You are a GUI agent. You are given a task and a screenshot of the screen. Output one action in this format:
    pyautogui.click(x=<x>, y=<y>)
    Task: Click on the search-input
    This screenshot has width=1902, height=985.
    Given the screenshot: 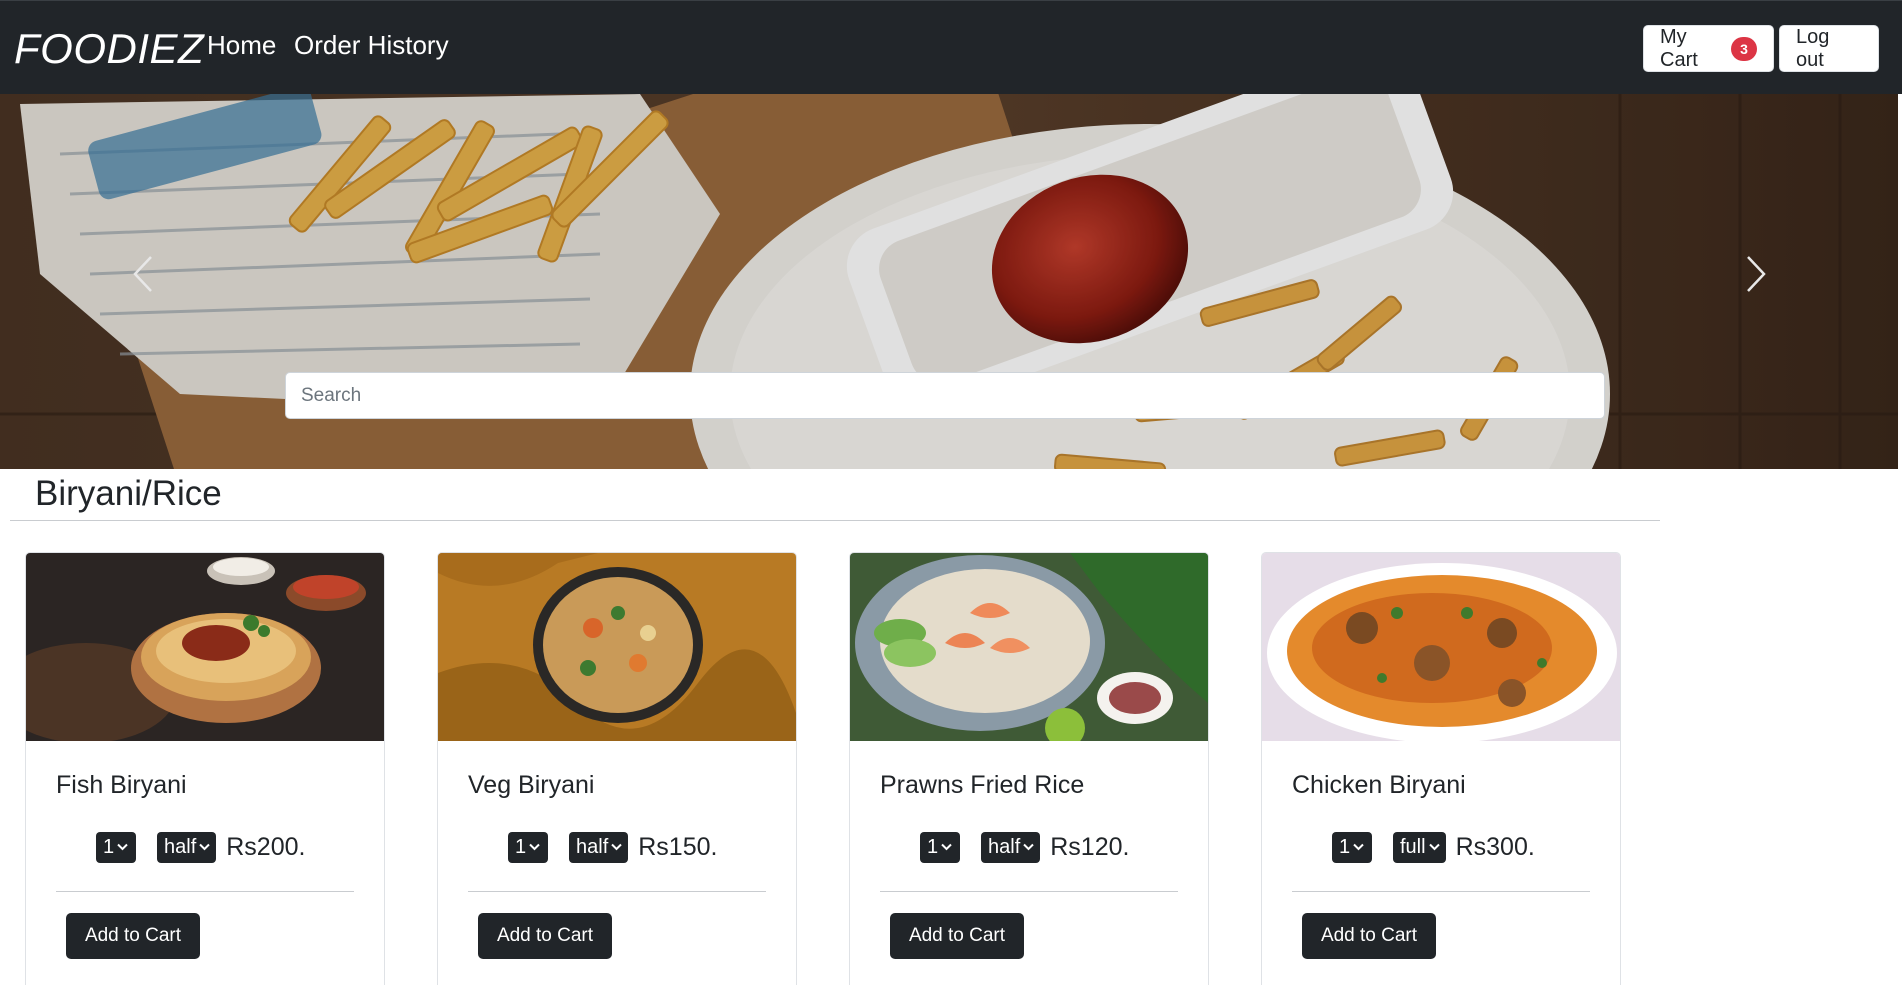 What is the action you would take?
    pyautogui.click(x=945, y=395)
    